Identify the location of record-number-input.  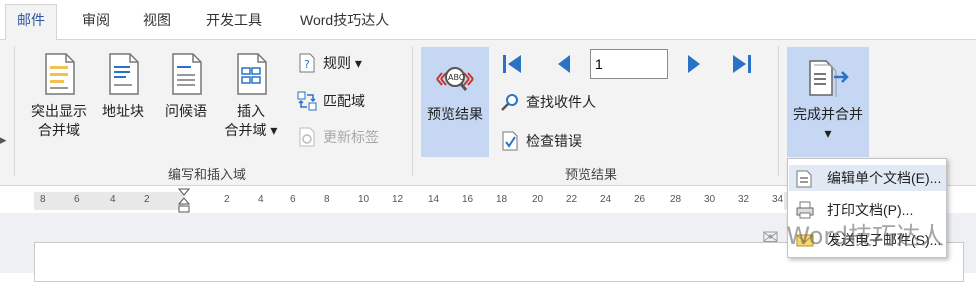
(629, 64).